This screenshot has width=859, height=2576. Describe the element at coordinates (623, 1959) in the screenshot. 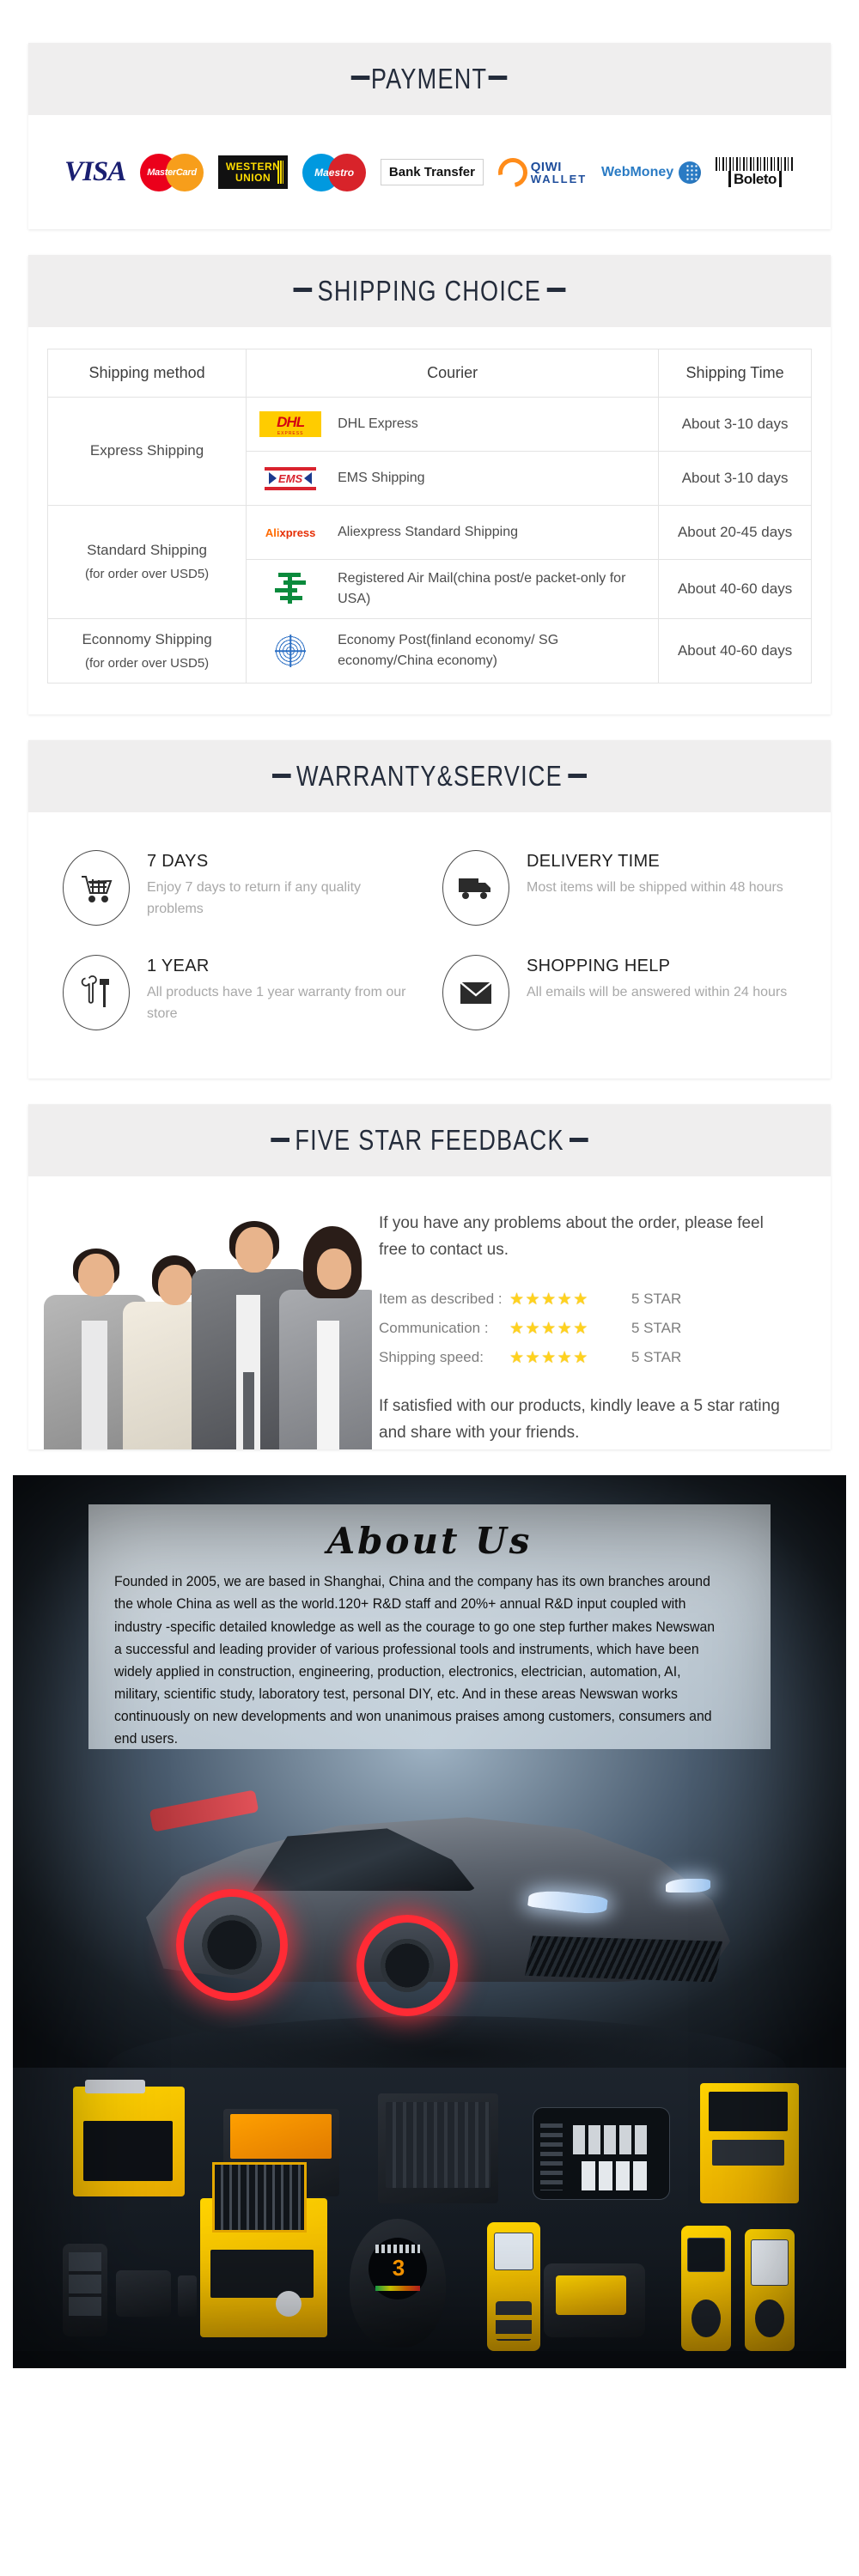

I see `car-front-grille` at that location.